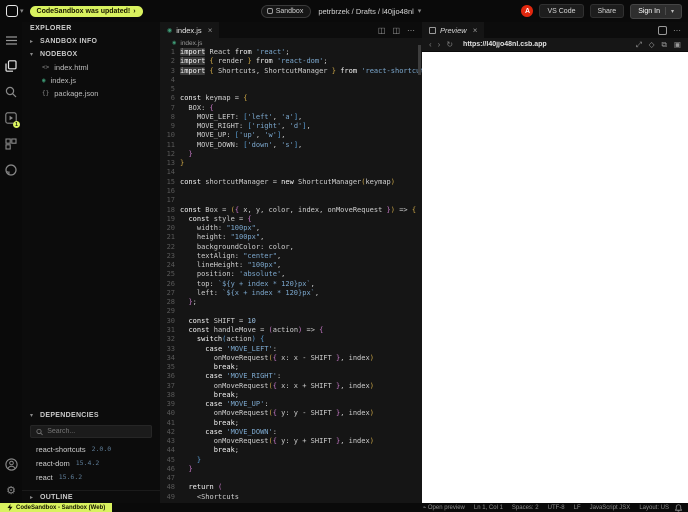 The width and height of the screenshot is (688, 512). What do you see at coordinates (91, 41) in the screenshot?
I see `section-sandbox-info: ▸ SANDBOX INFO` at bounding box center [91, 41].